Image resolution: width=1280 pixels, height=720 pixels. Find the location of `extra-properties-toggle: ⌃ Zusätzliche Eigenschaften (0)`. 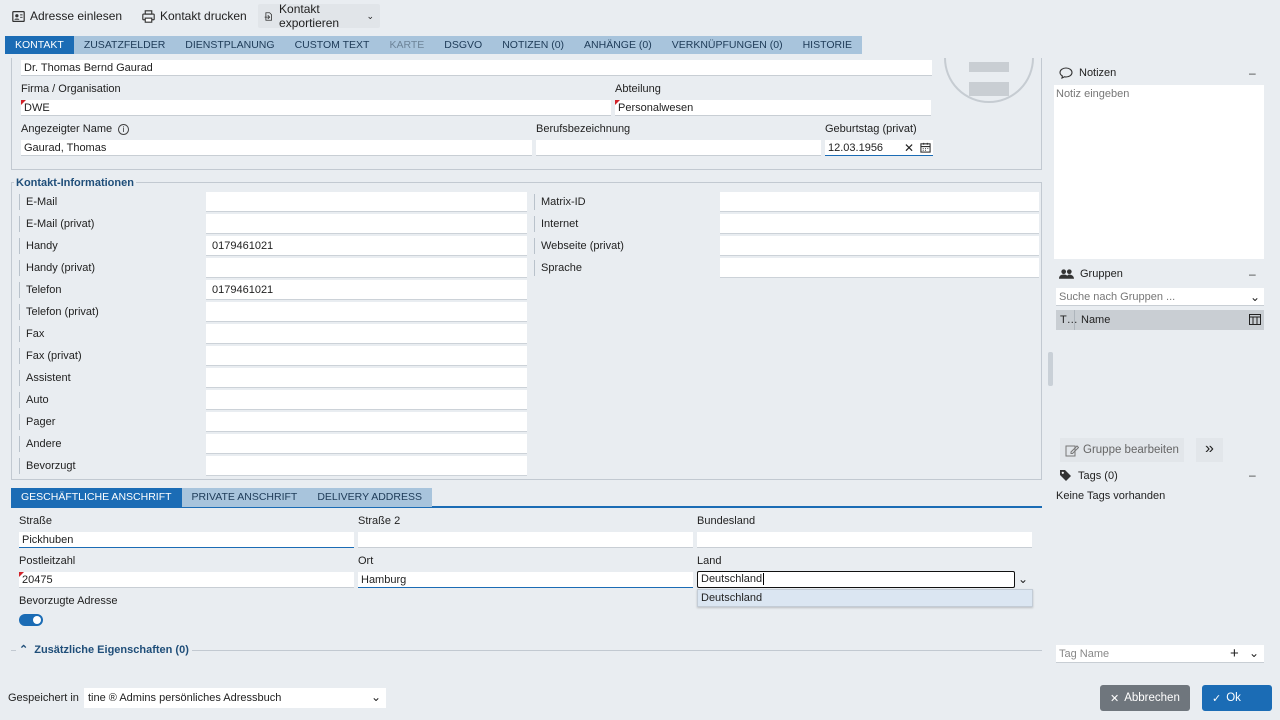

extra-properties-toggle: ⌃ Zusätzliche Eigenschaften (0) is located at coordinates (104, 649).